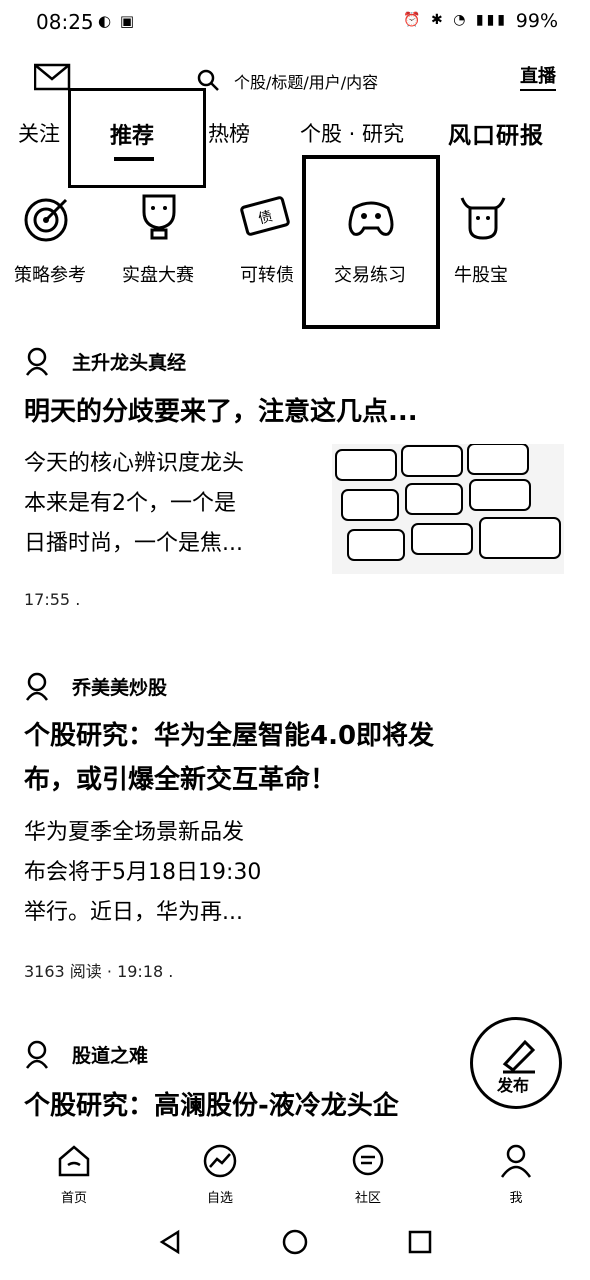  I want to click on status-time: 08:25, so click(65, 22).